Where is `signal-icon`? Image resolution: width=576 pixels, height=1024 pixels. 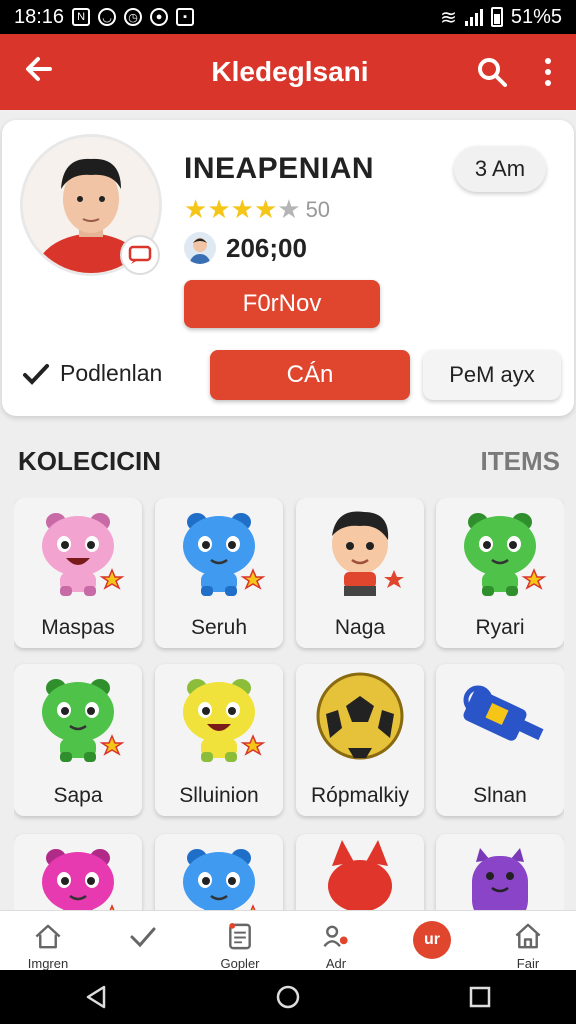
signal-icon is located at coordinates (473, 17).